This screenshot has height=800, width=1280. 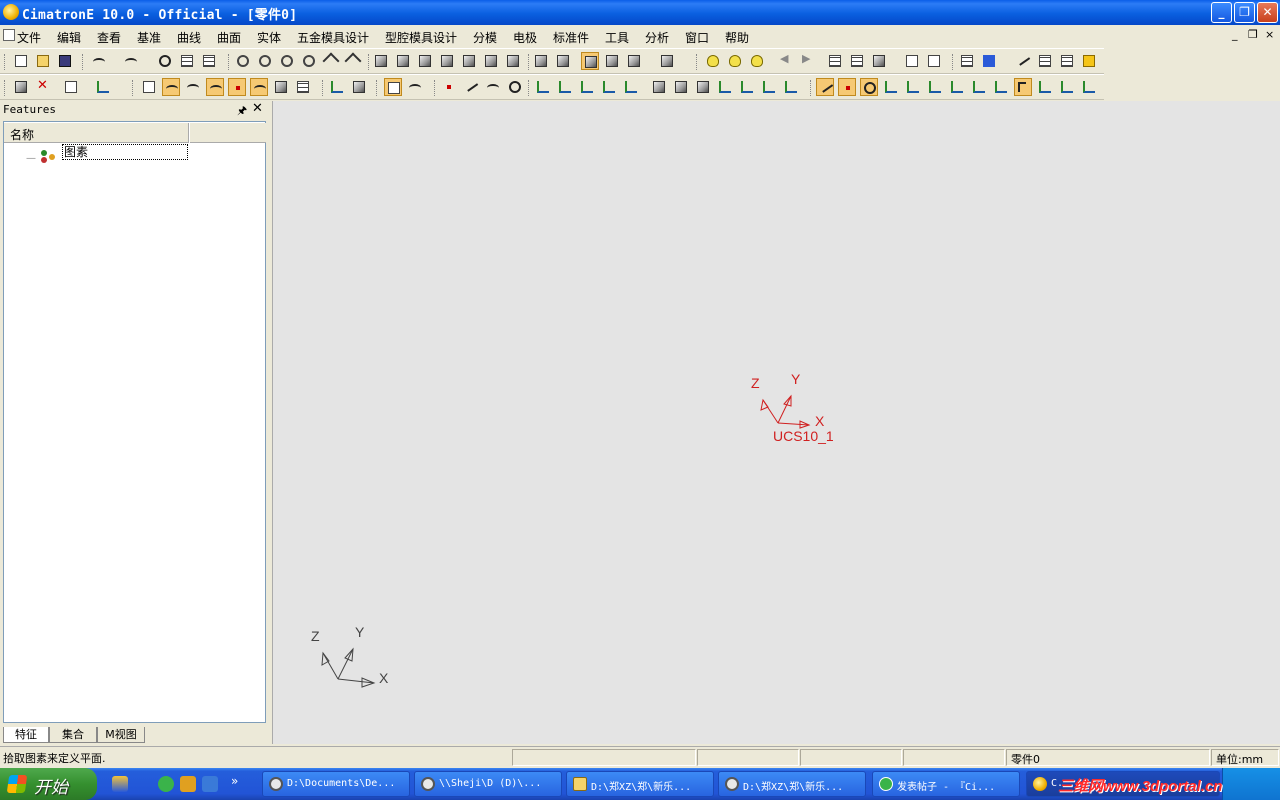 What do you see at coordinates (103, 87) in the screenshot?
I see `pick-mode-button` at bounding box center [103, 87].